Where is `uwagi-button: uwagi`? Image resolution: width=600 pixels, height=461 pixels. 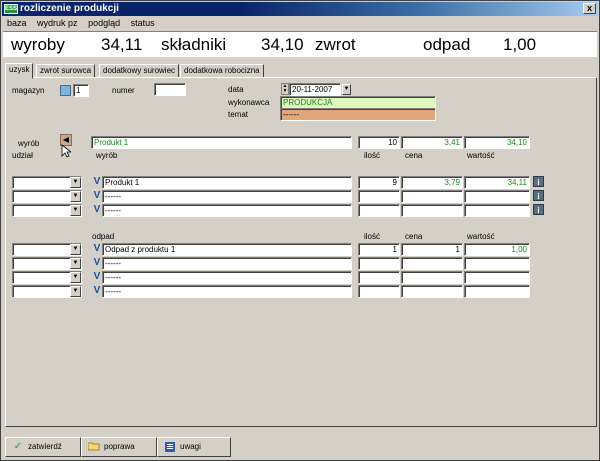 uwagi-button: uwagi is located at coordinates (194, 447).